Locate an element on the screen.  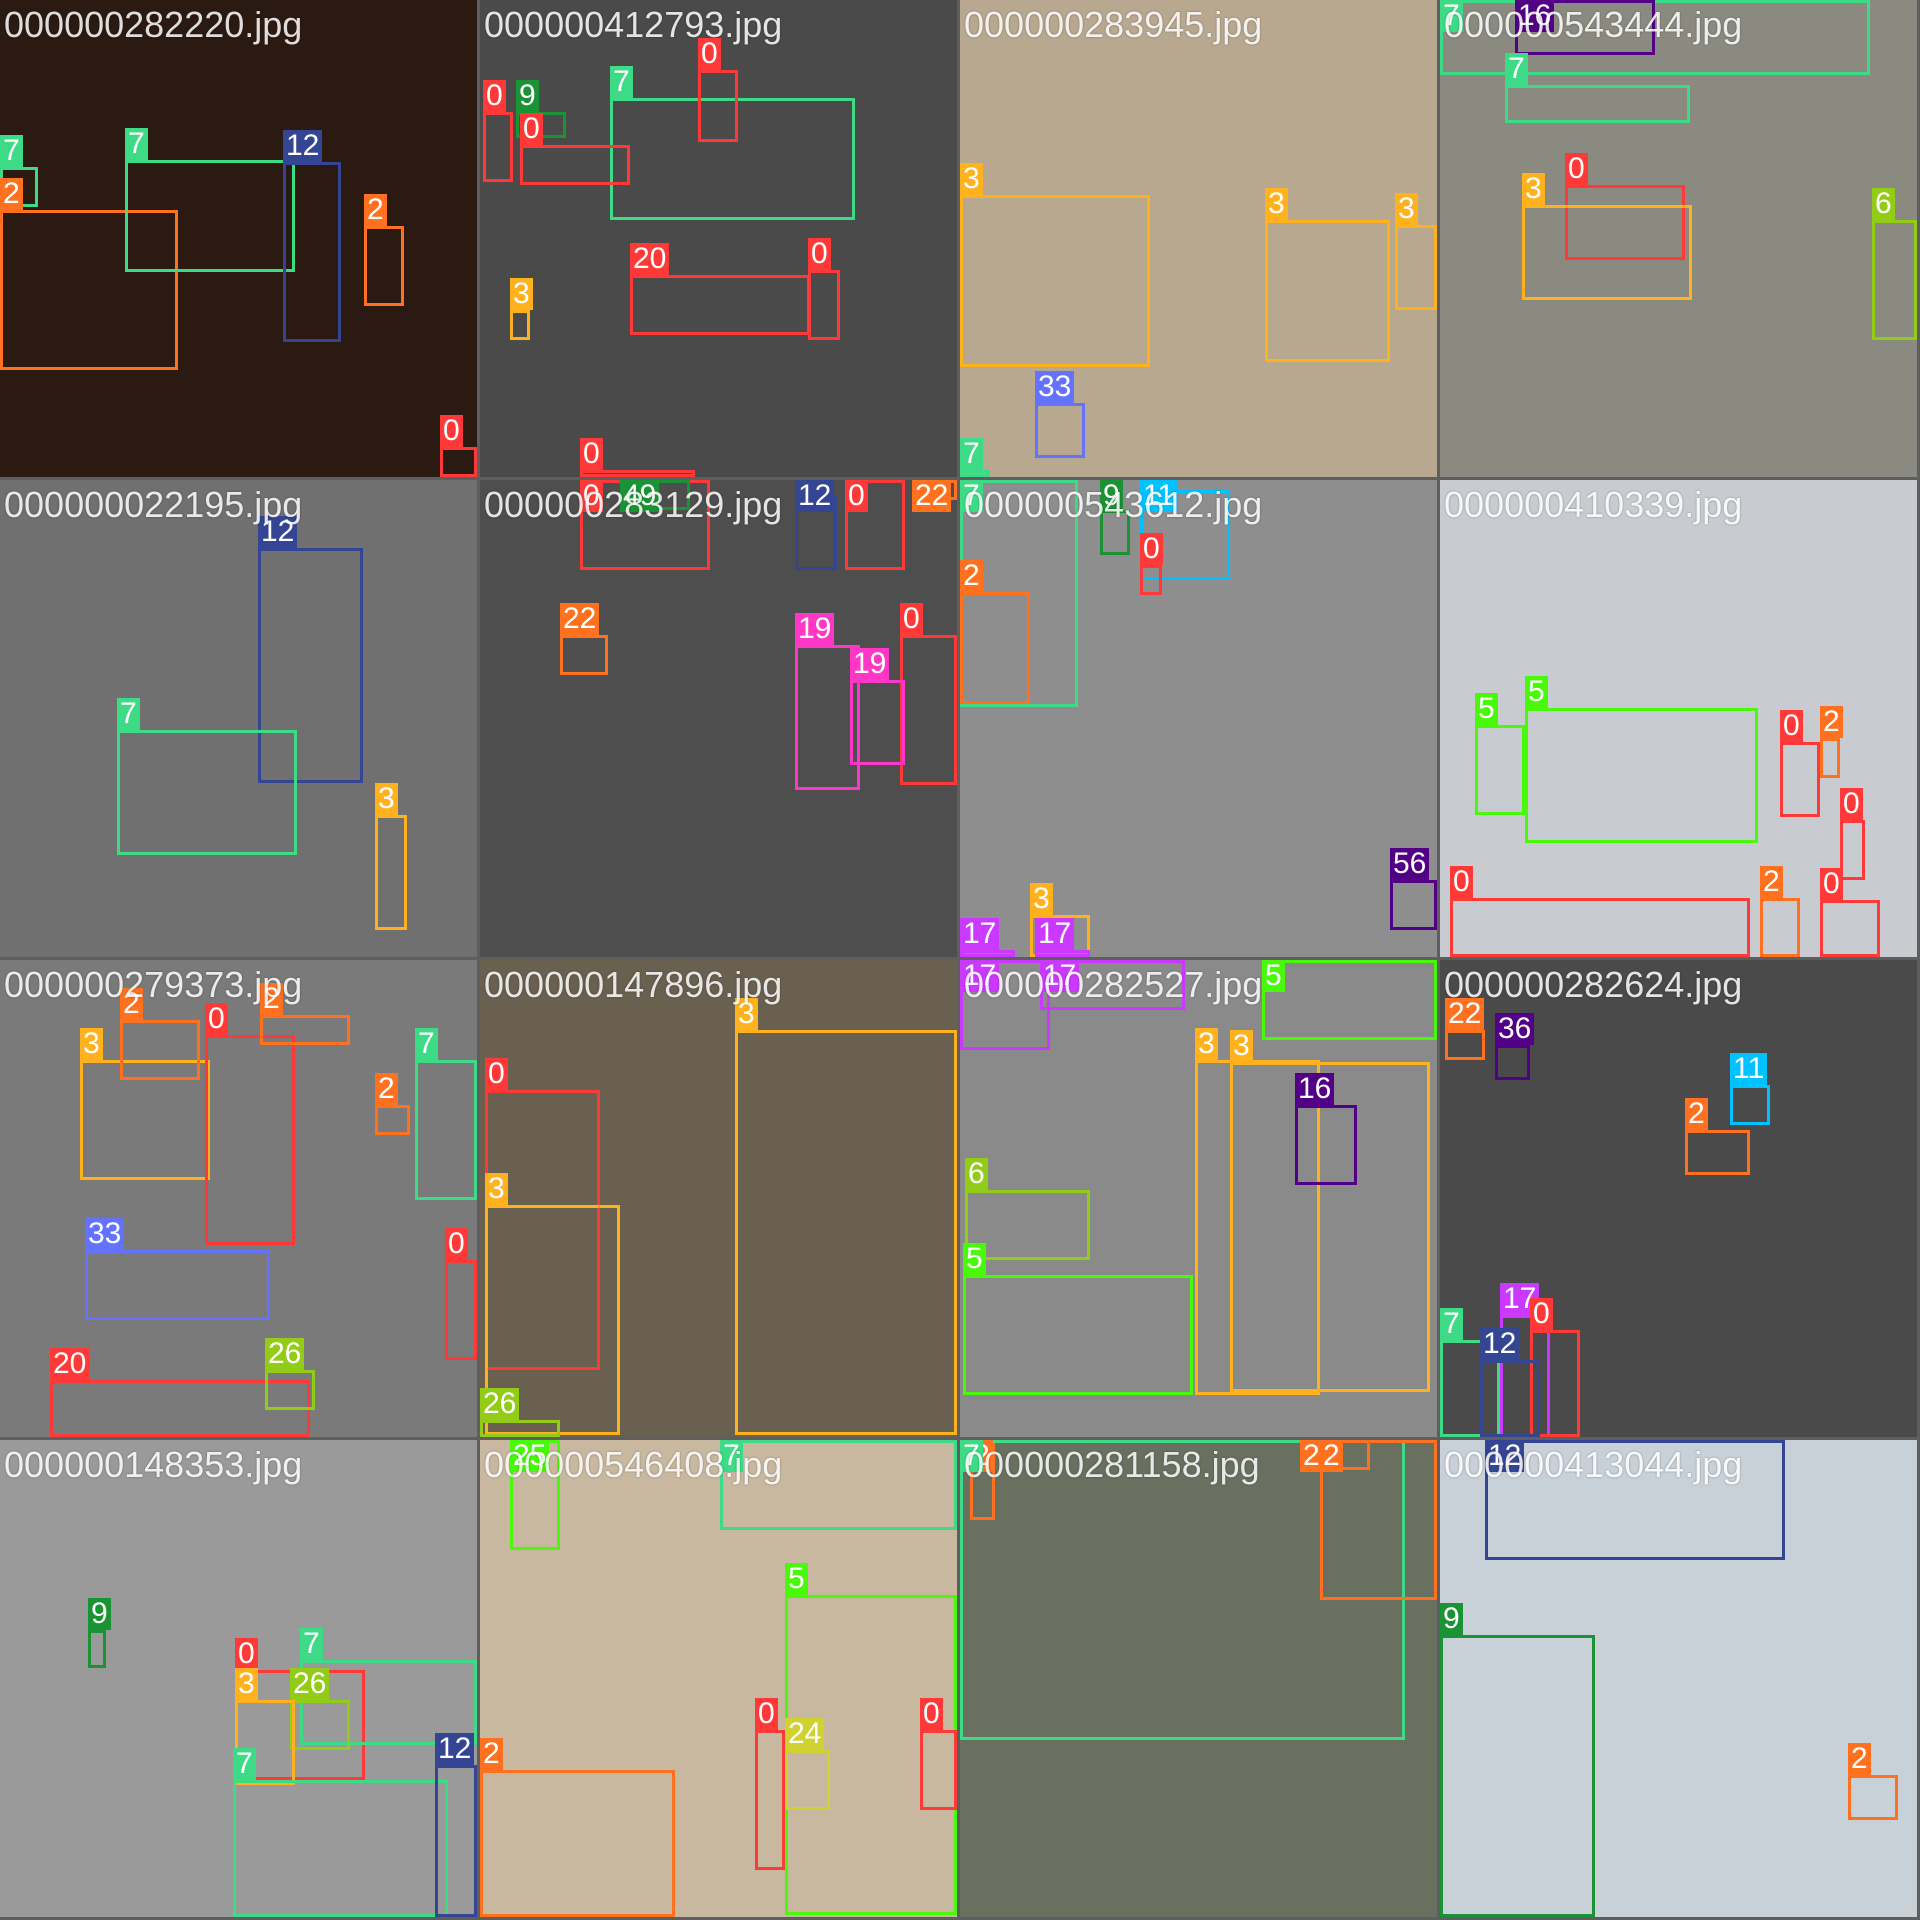
class-label: 20 is located at coordinates (70, 1364).